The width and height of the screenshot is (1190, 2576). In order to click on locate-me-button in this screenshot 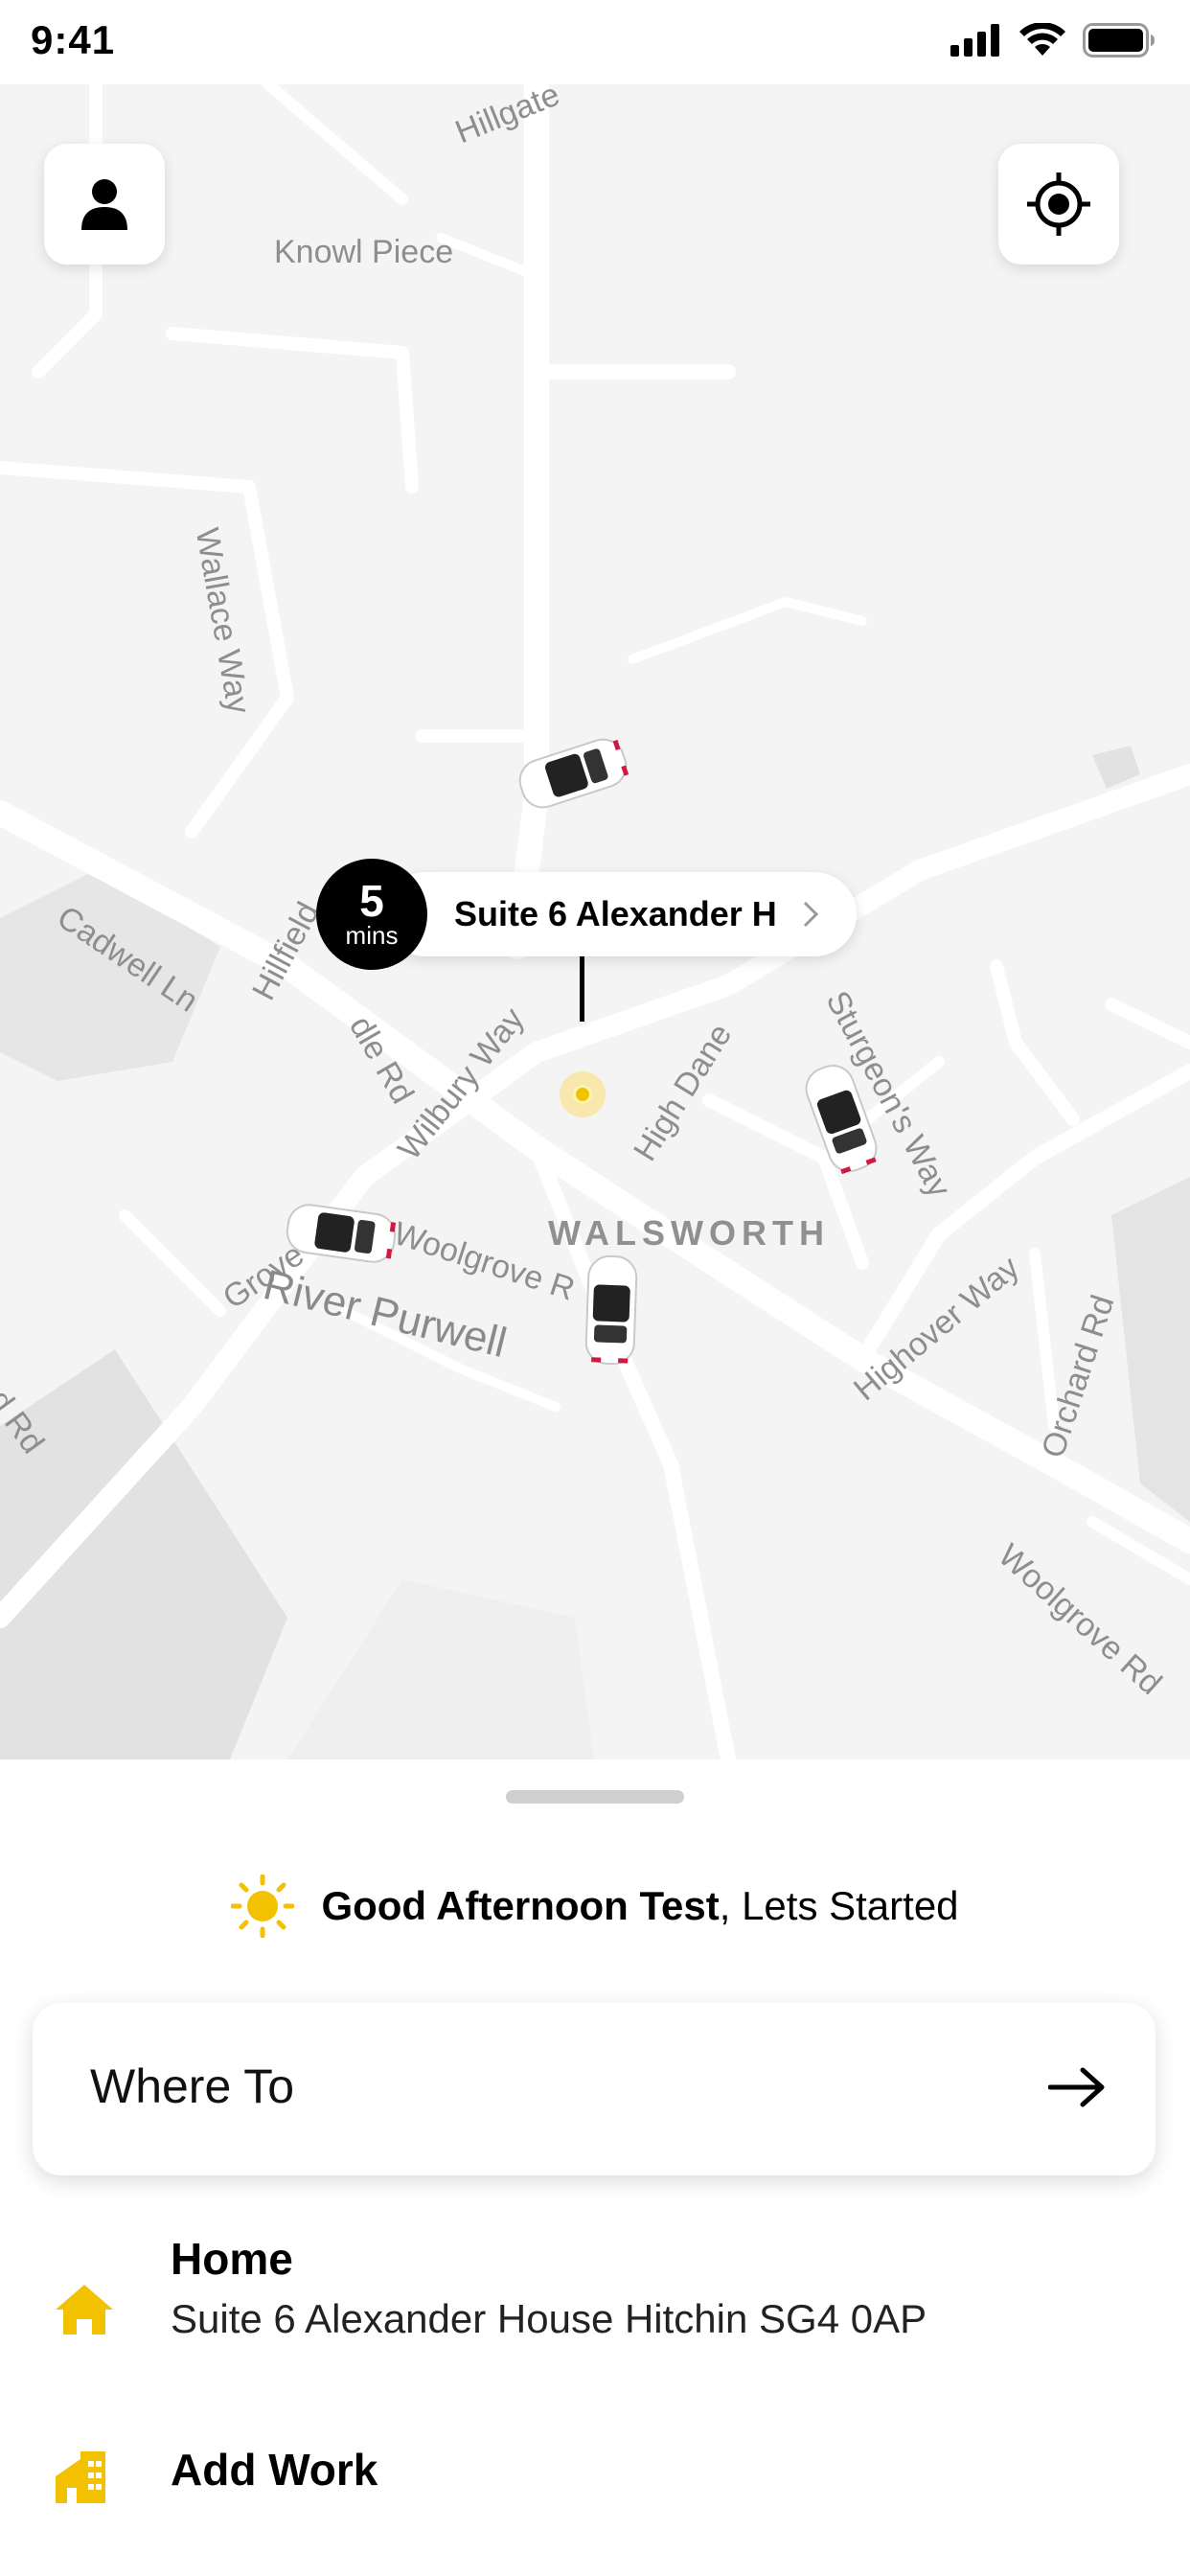, I will do `click(1059, 204)`.